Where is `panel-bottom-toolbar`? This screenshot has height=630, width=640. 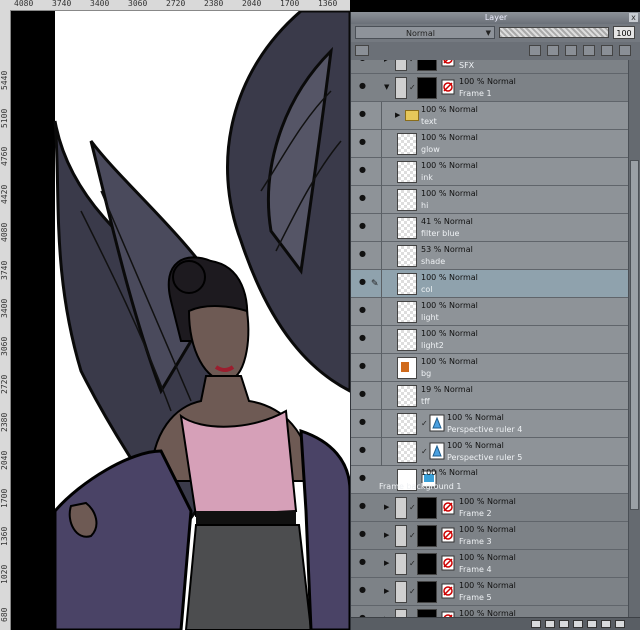 panel-bottom-toolbar is located at coordinates (495, 623).